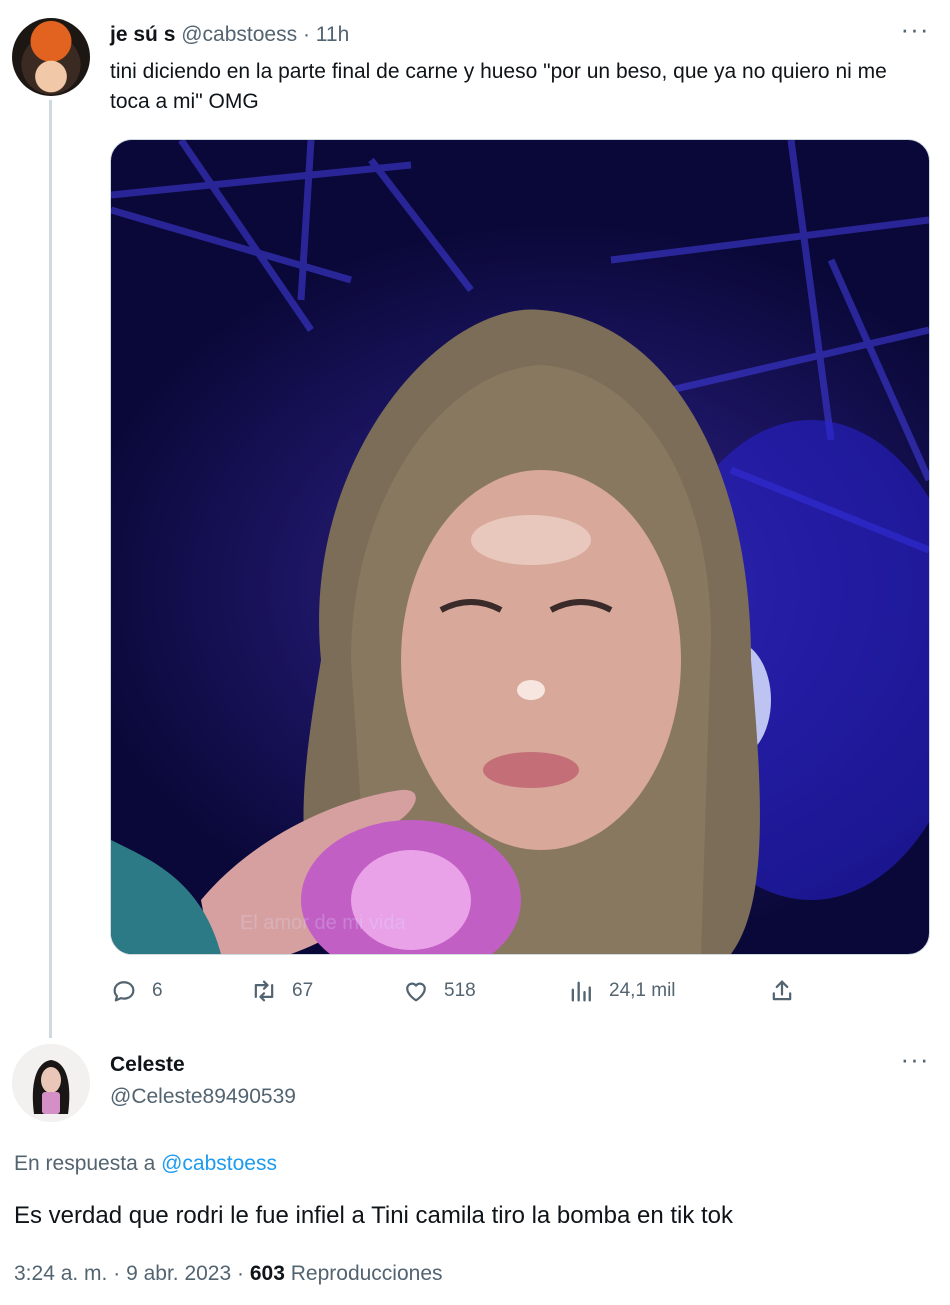 The width and height of the screenshot is (950, 1305). I want to click on heart-icon, so click(416, 992).